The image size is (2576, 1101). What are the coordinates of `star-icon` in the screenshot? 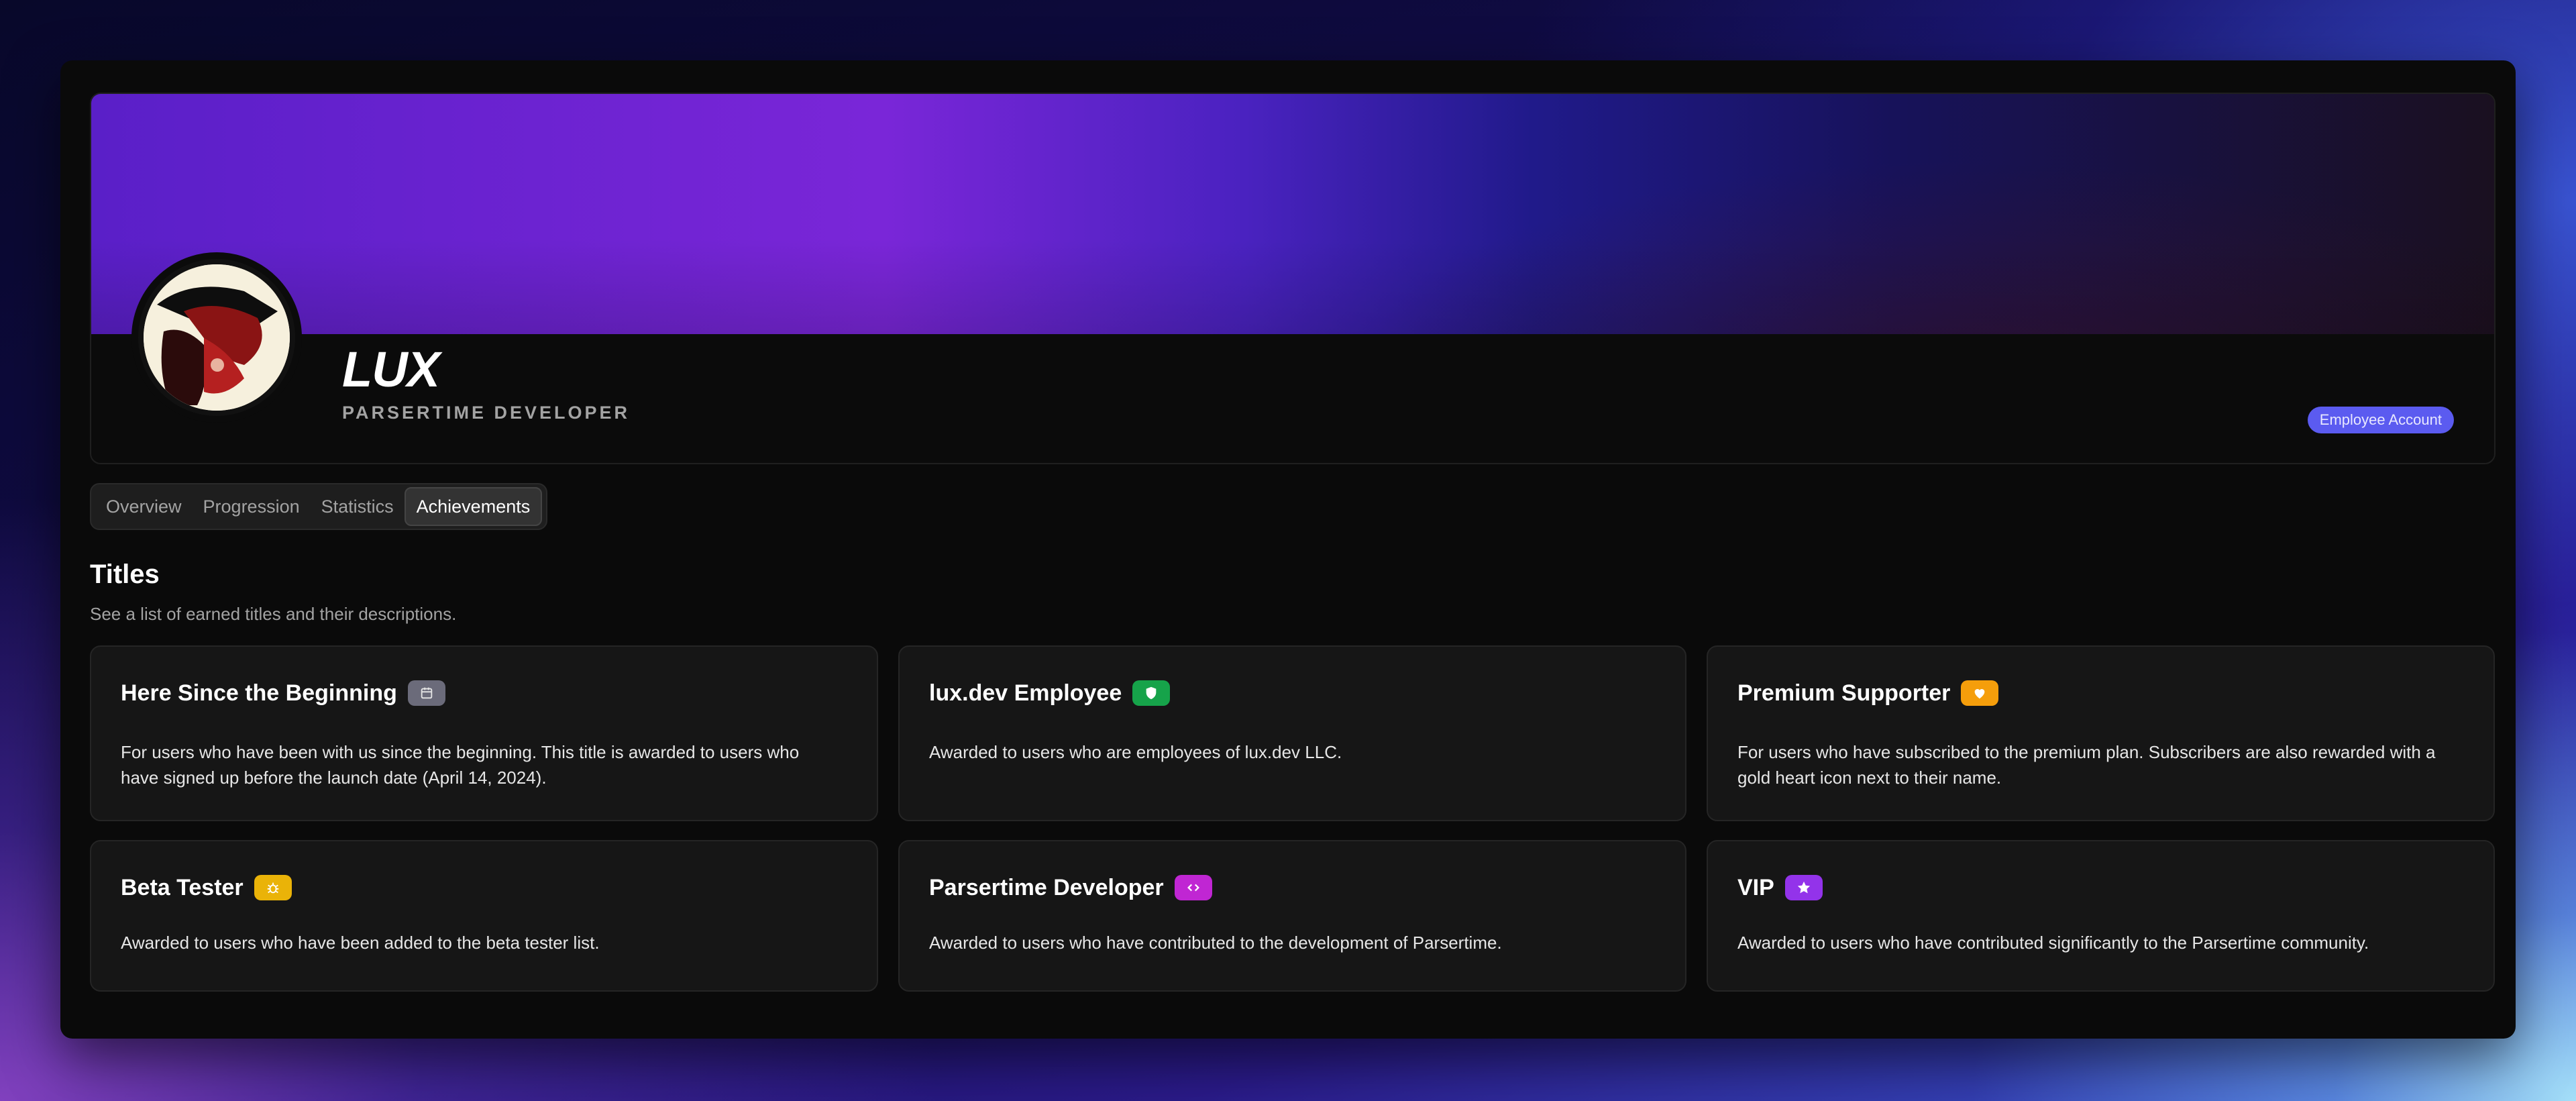 It's located at (1803, 887).